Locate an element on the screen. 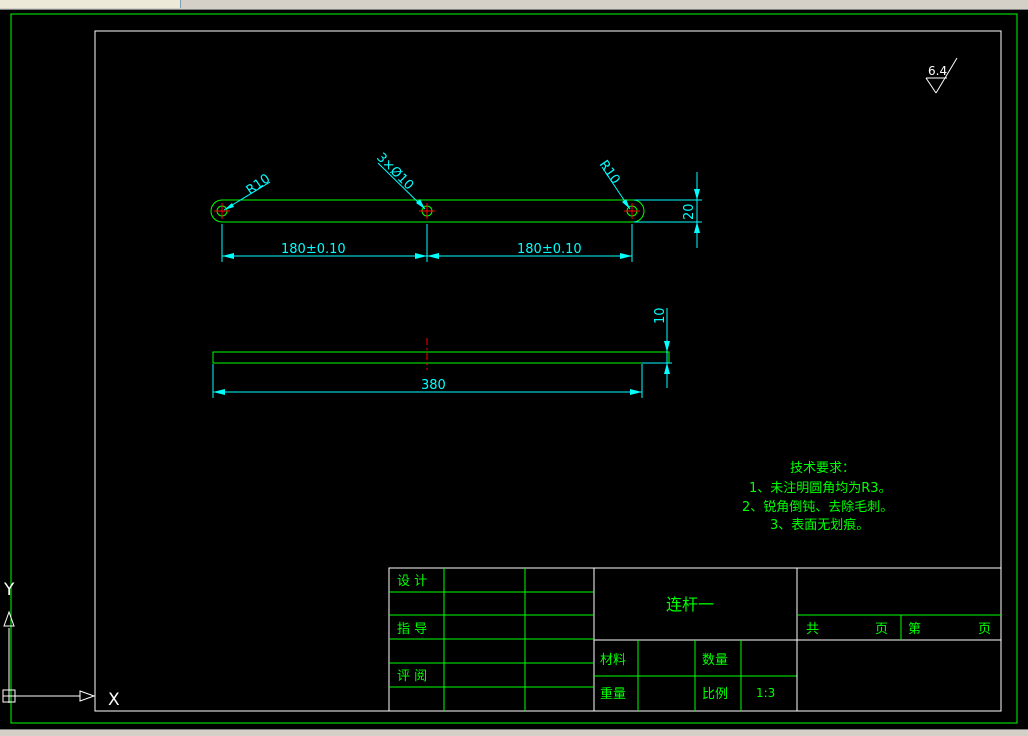 The width and height of the screenshot is (1028, 736). tech-line-2: 2、锐角倒钝、去除毛刺。 is located at coordinates (817, 507).